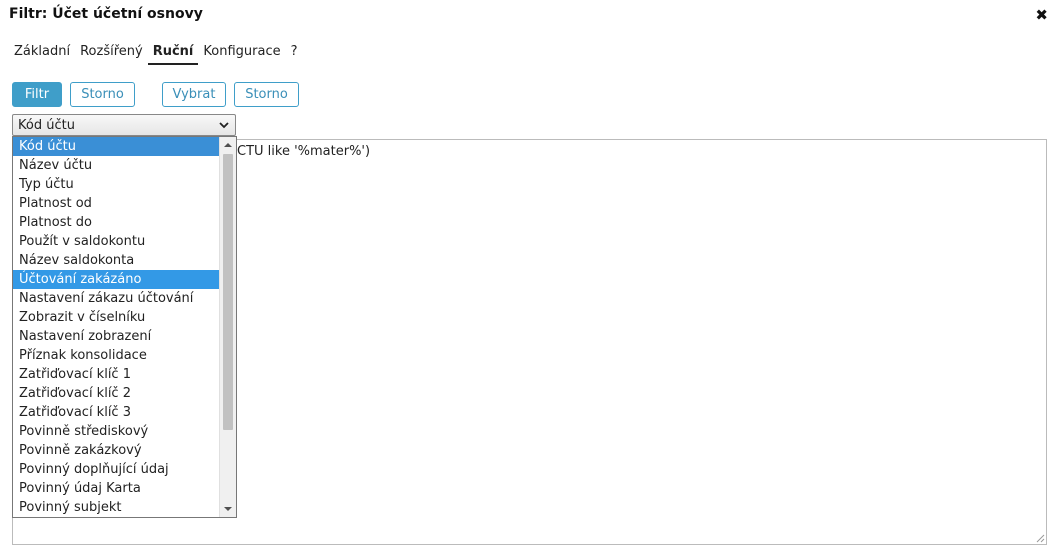 The width and height of the screenshot is (1056, 552). I want to click on dropdown-option: Příznak konsolidace, so click(116, 355).